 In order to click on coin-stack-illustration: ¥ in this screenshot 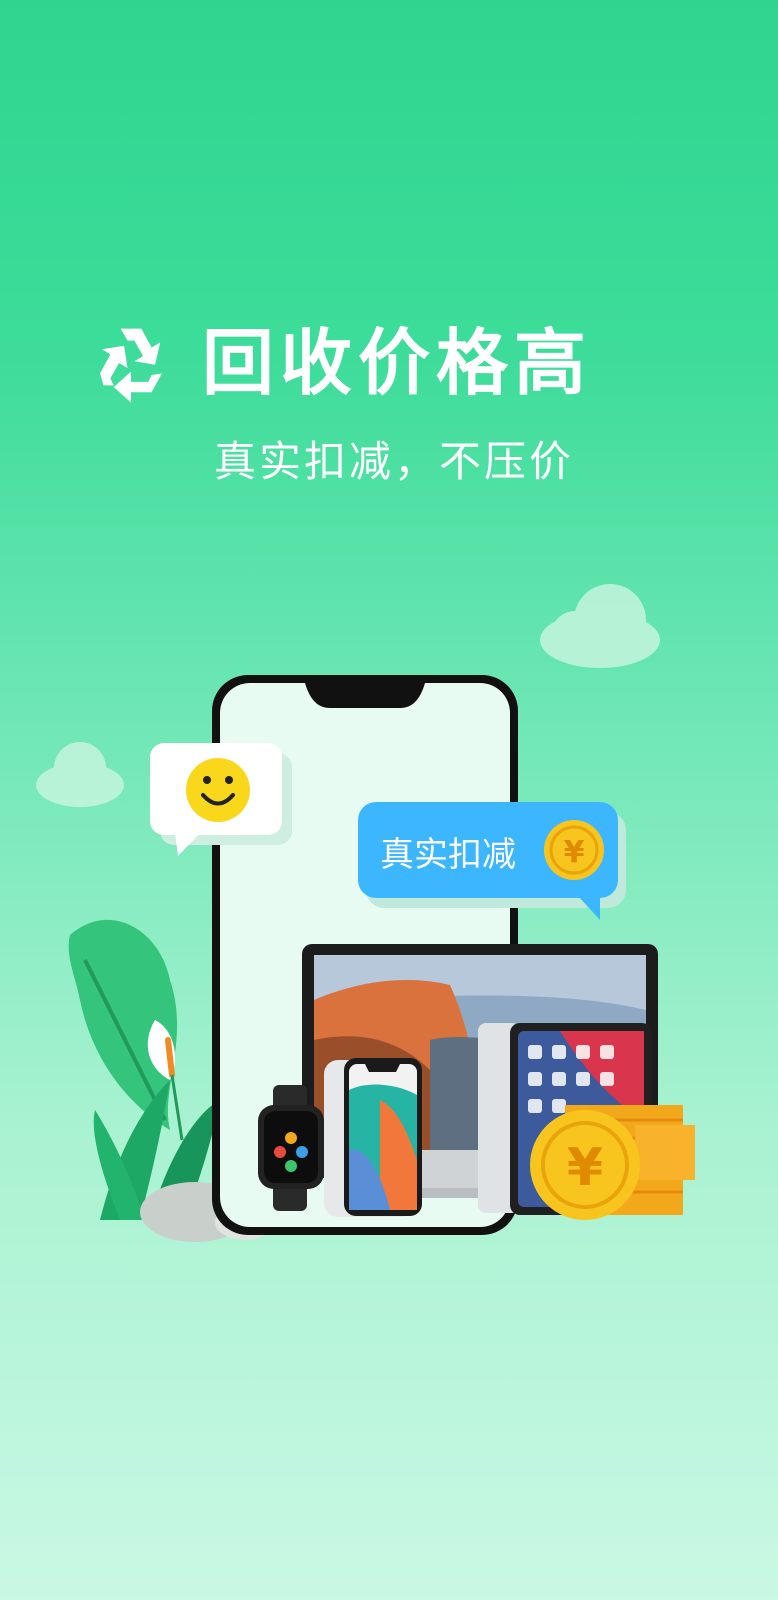, I will do `click(612, 1162)`.